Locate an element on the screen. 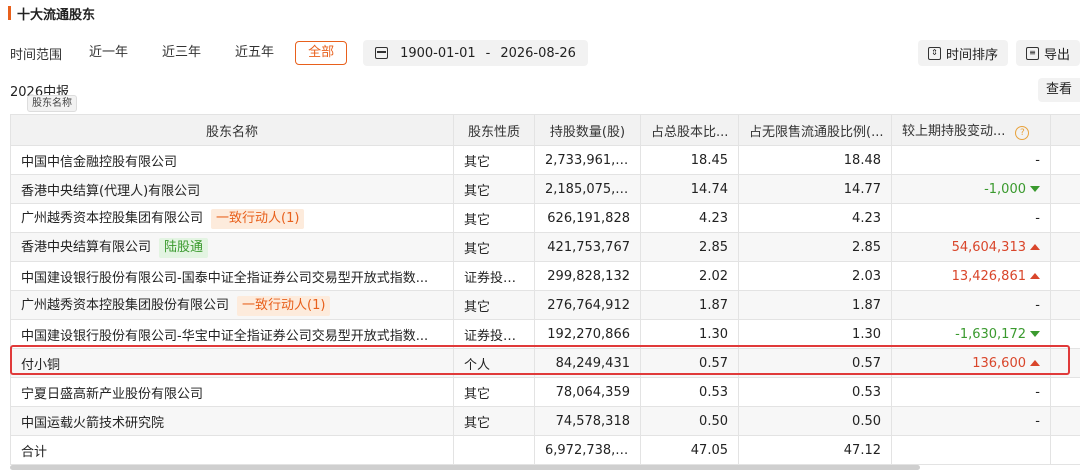  date-range-picker: 1900-01-01 - 2026-08-26 is located at coordinates (475, 53).